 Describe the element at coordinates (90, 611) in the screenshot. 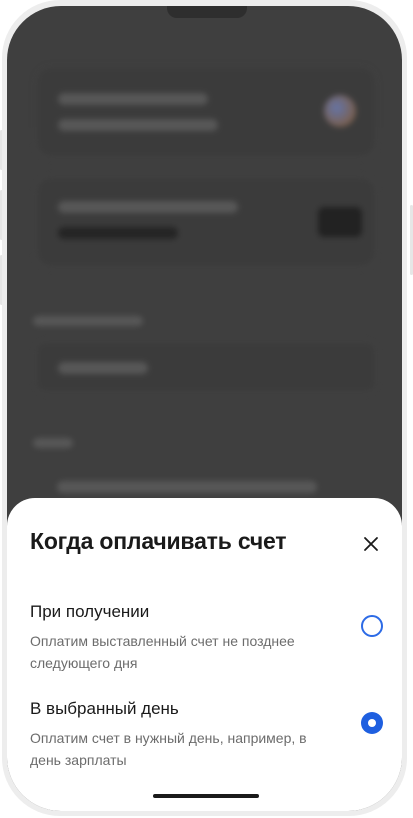

I see `option-title: При получении` at that location.